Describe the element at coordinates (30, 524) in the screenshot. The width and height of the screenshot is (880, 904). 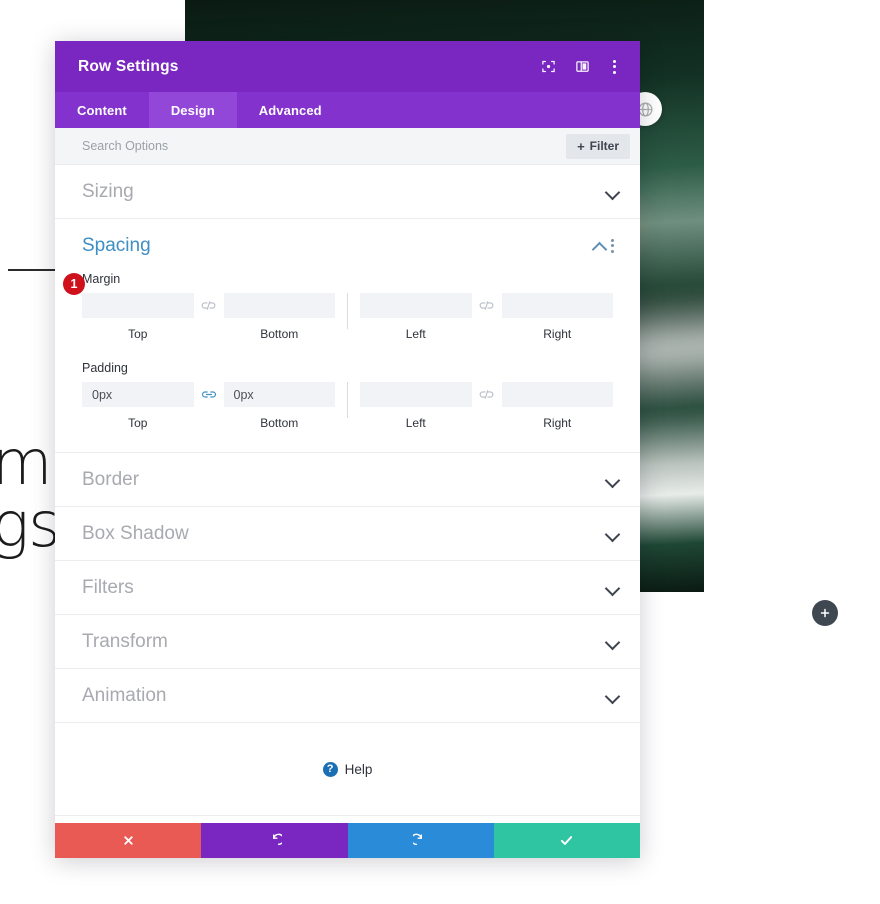
I see `page-title-line2: gs` at that location.